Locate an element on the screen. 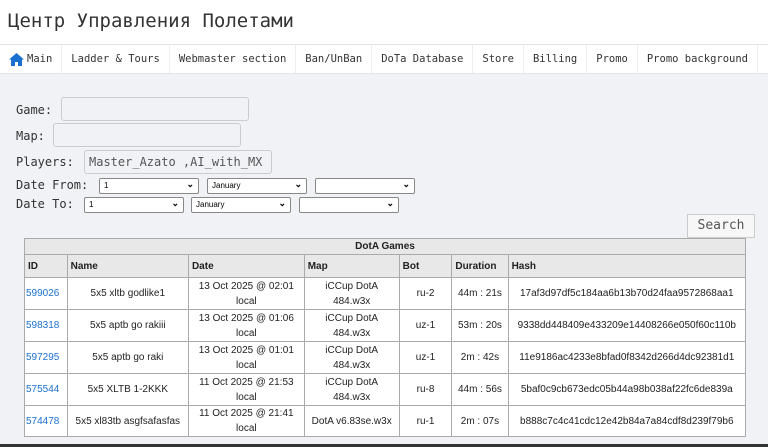 Image resolution: width=768 pixels, height=447 pixels. nav-item-ladder-tours: Ladder & Tours is located at coordinates (116, 59).